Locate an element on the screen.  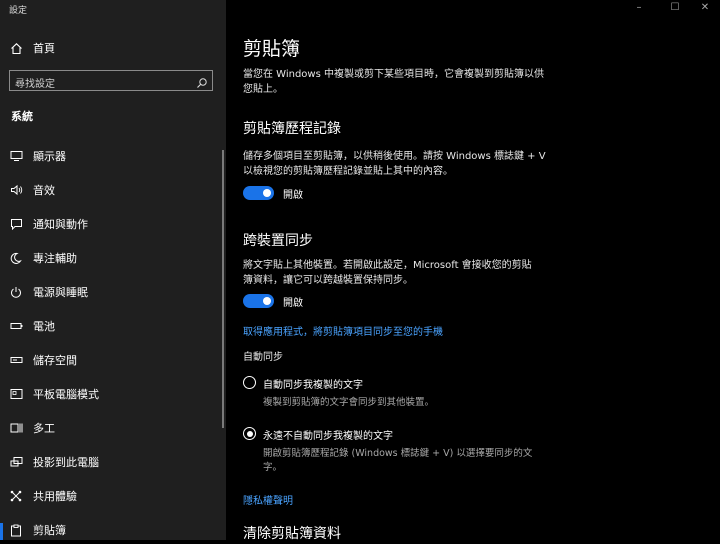
search-input: 尋找設定 is located at coordinates (111, 80).